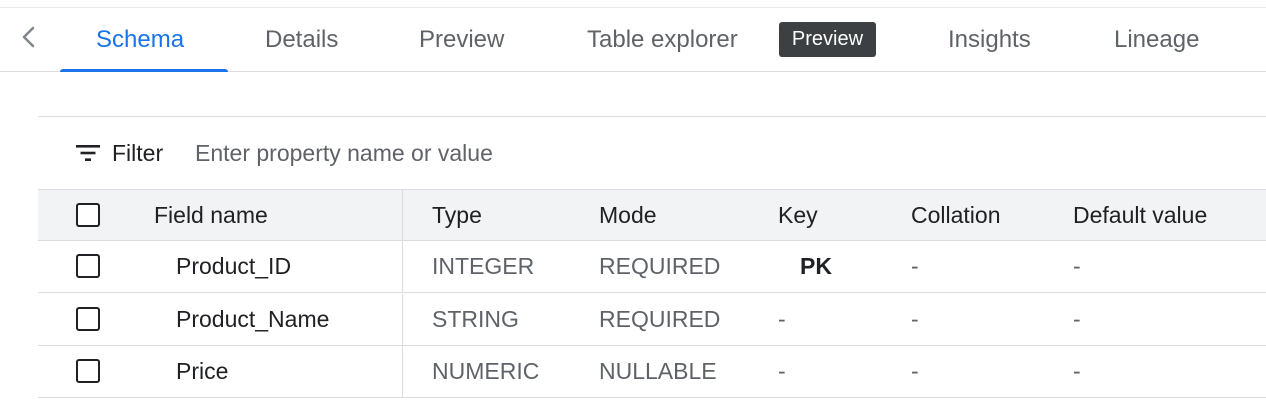 The width and height of the screenshot is (1266, 410). What do you see at coordinates (211, 215) in the screenshot?
I see `column-header-field-name: Field name` at bounding box center [211, 215].